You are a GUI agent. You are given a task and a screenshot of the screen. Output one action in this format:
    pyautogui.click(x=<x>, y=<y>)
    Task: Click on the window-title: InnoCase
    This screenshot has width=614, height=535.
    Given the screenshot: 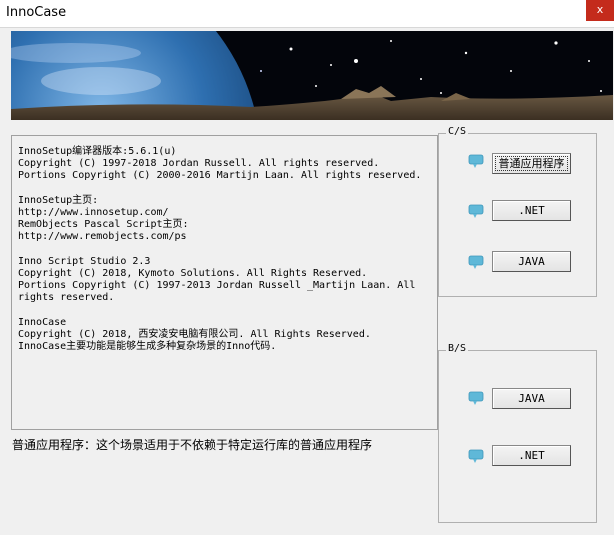 What is the action you would take?
    pyautogui.click(x=36, y=12)
    